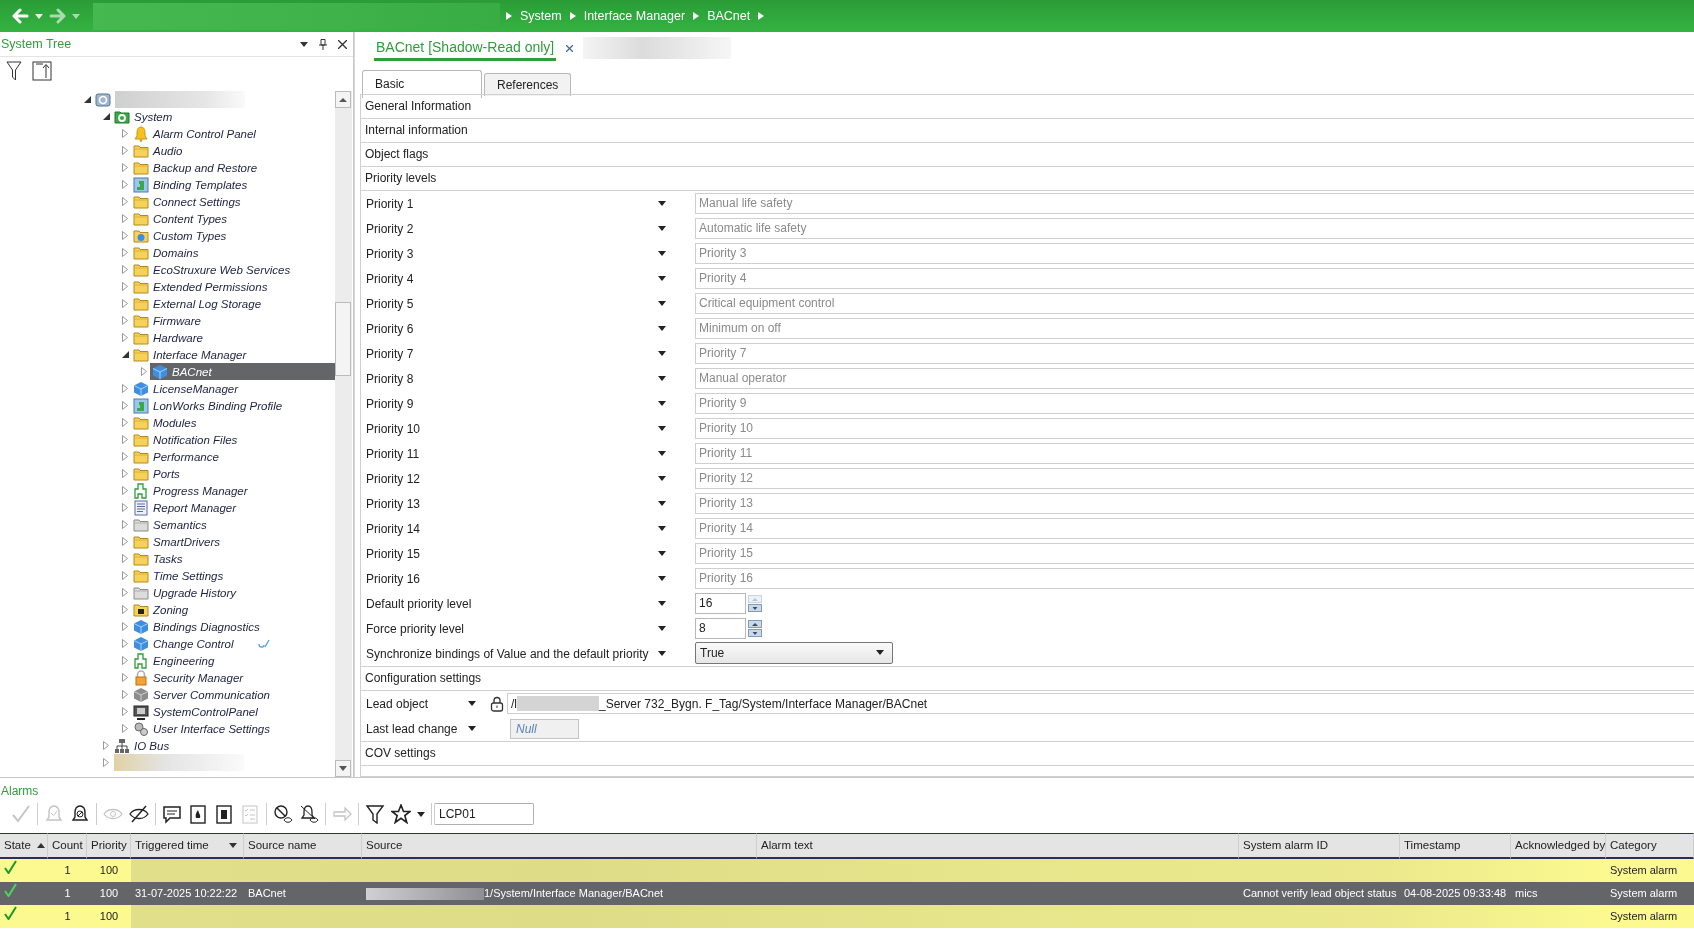  Describe the element at coordinates (375, 814) in the screenshot. I see `filter-icon` at that location.